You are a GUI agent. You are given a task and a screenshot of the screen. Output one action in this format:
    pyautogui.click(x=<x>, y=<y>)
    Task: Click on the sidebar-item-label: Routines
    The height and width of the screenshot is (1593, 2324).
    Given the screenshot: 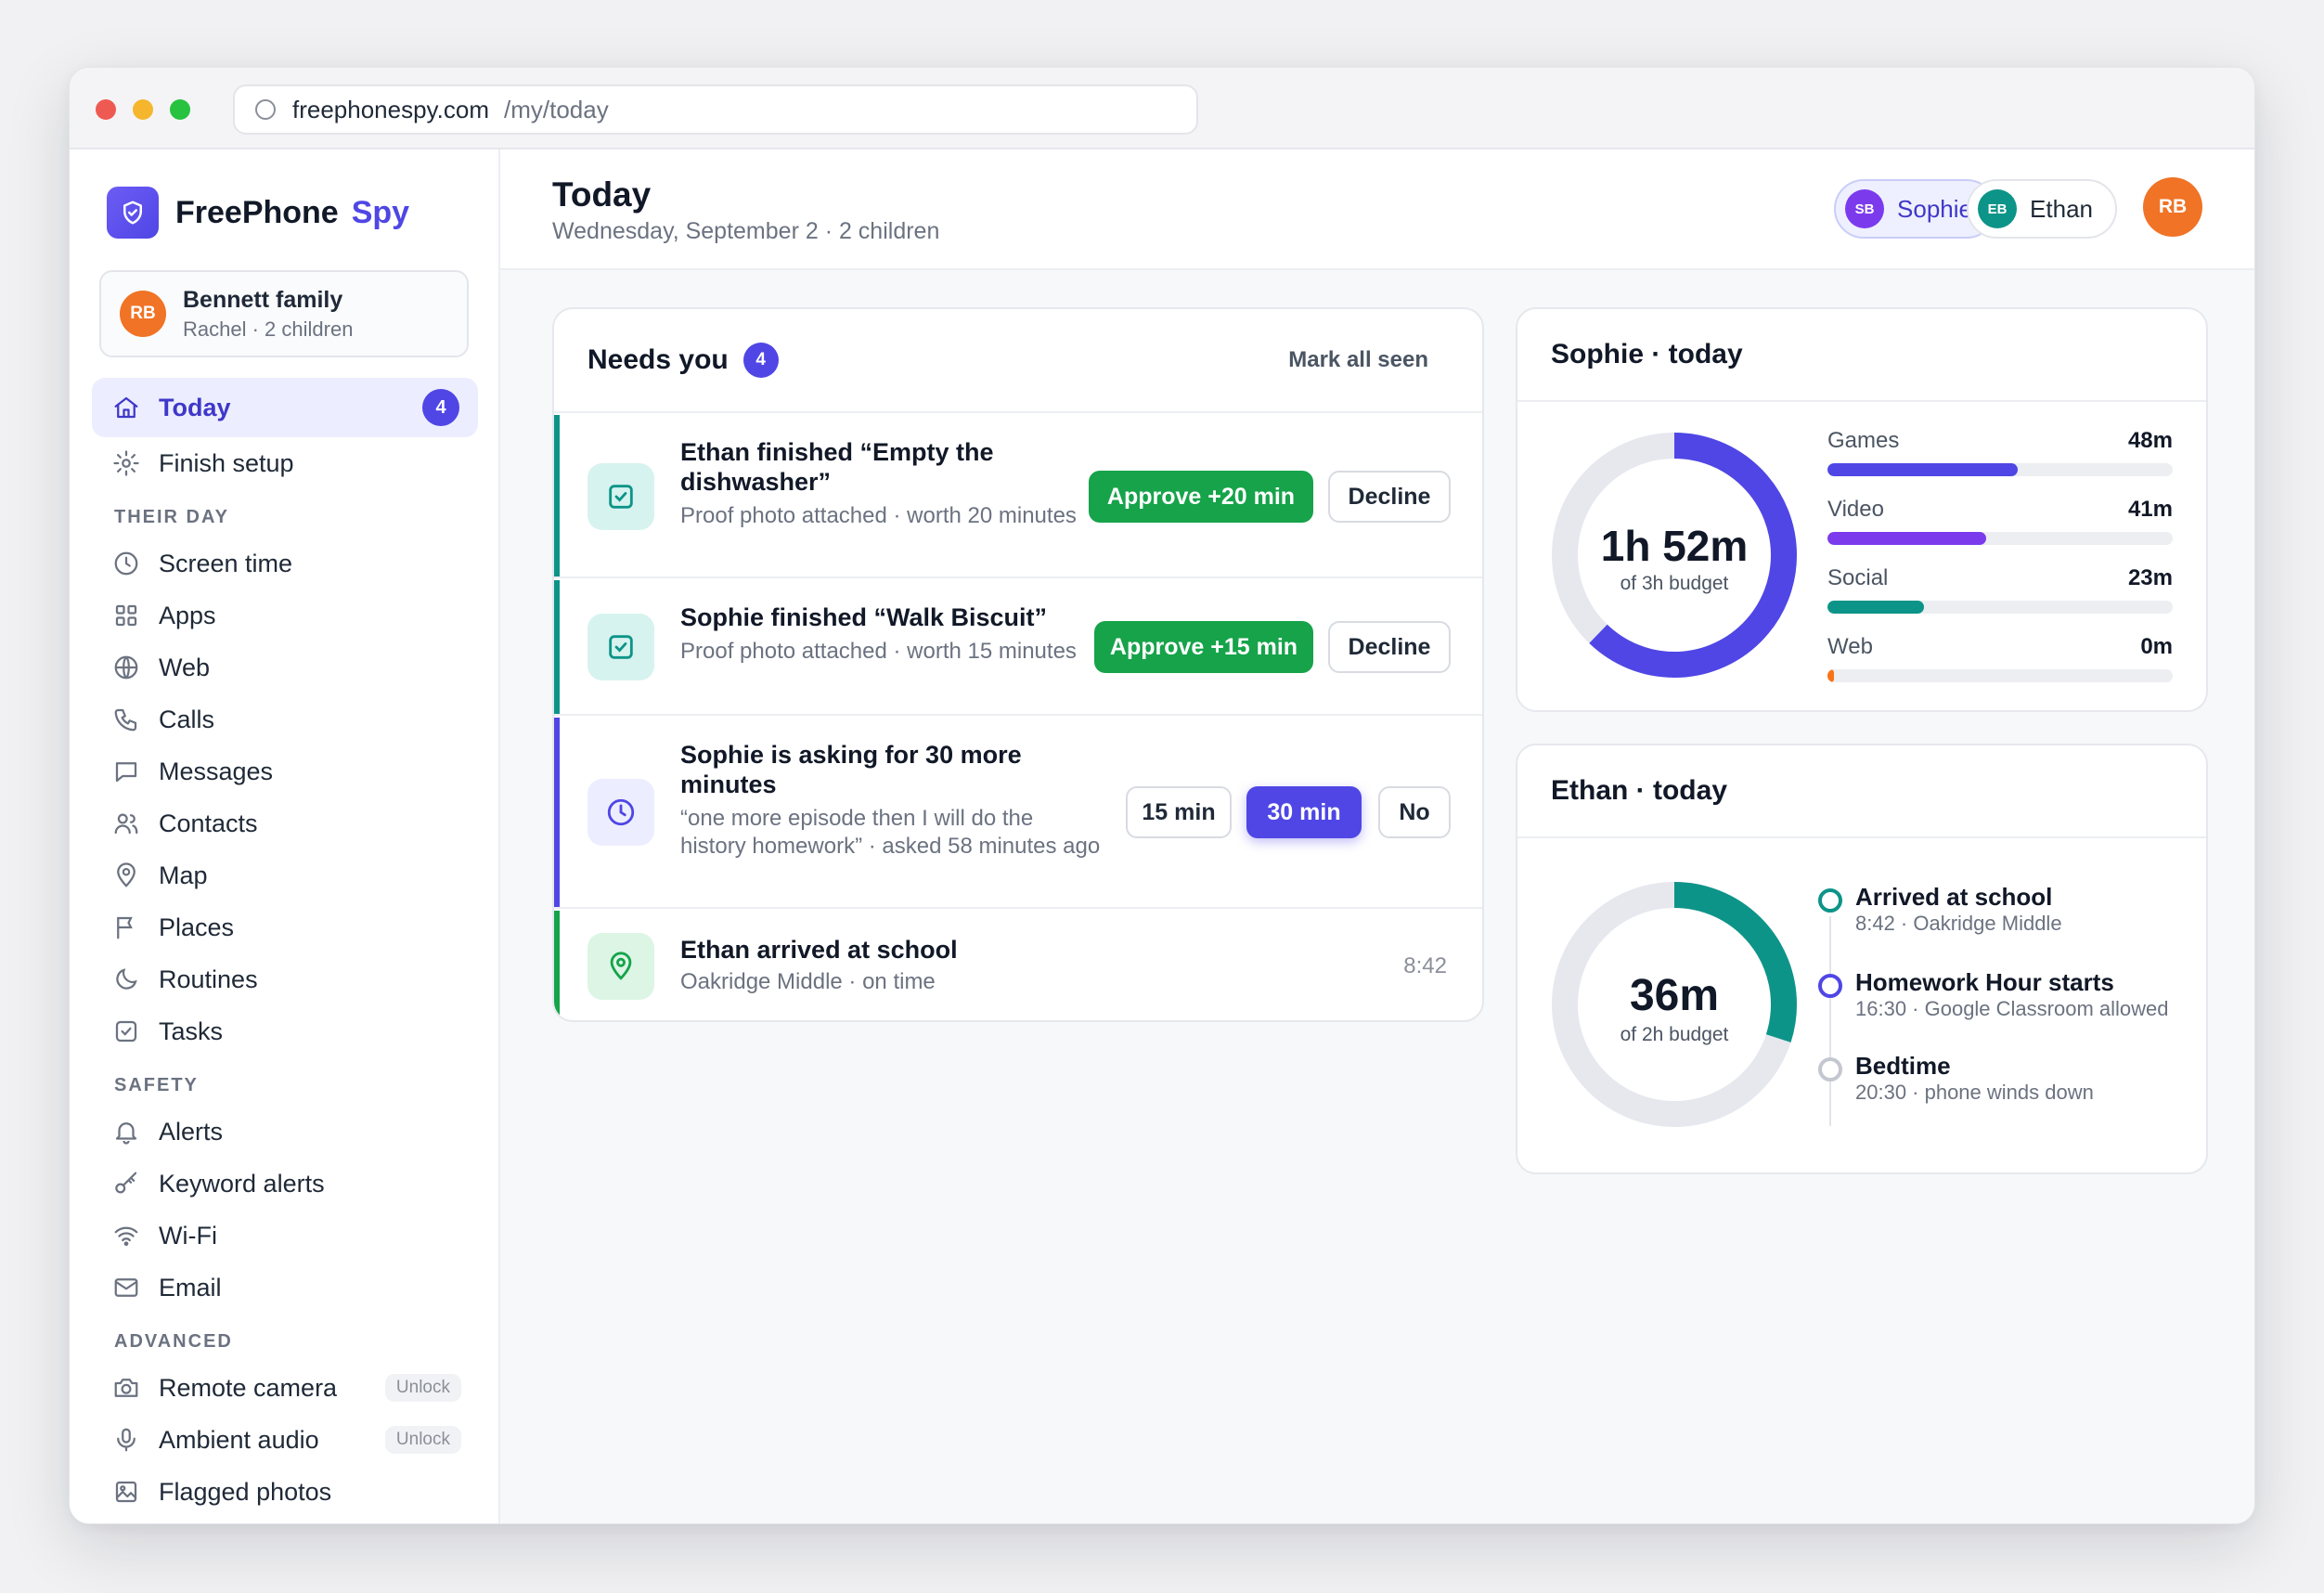 What is the action you would take?
    pyautogui.click(x=208, y=979)
    